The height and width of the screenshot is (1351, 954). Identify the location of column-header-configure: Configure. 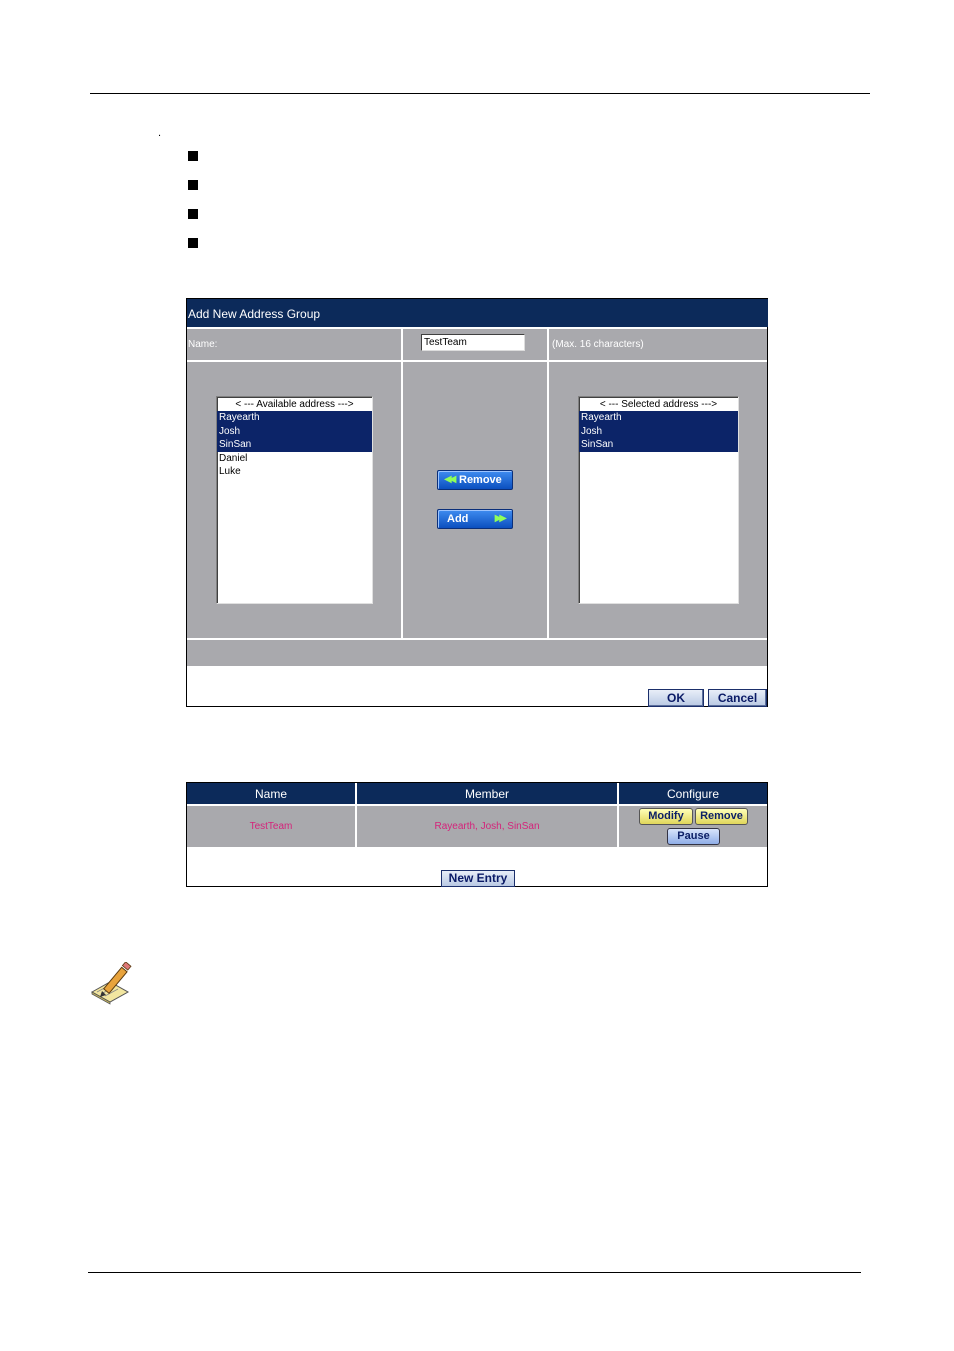
(693, 793).